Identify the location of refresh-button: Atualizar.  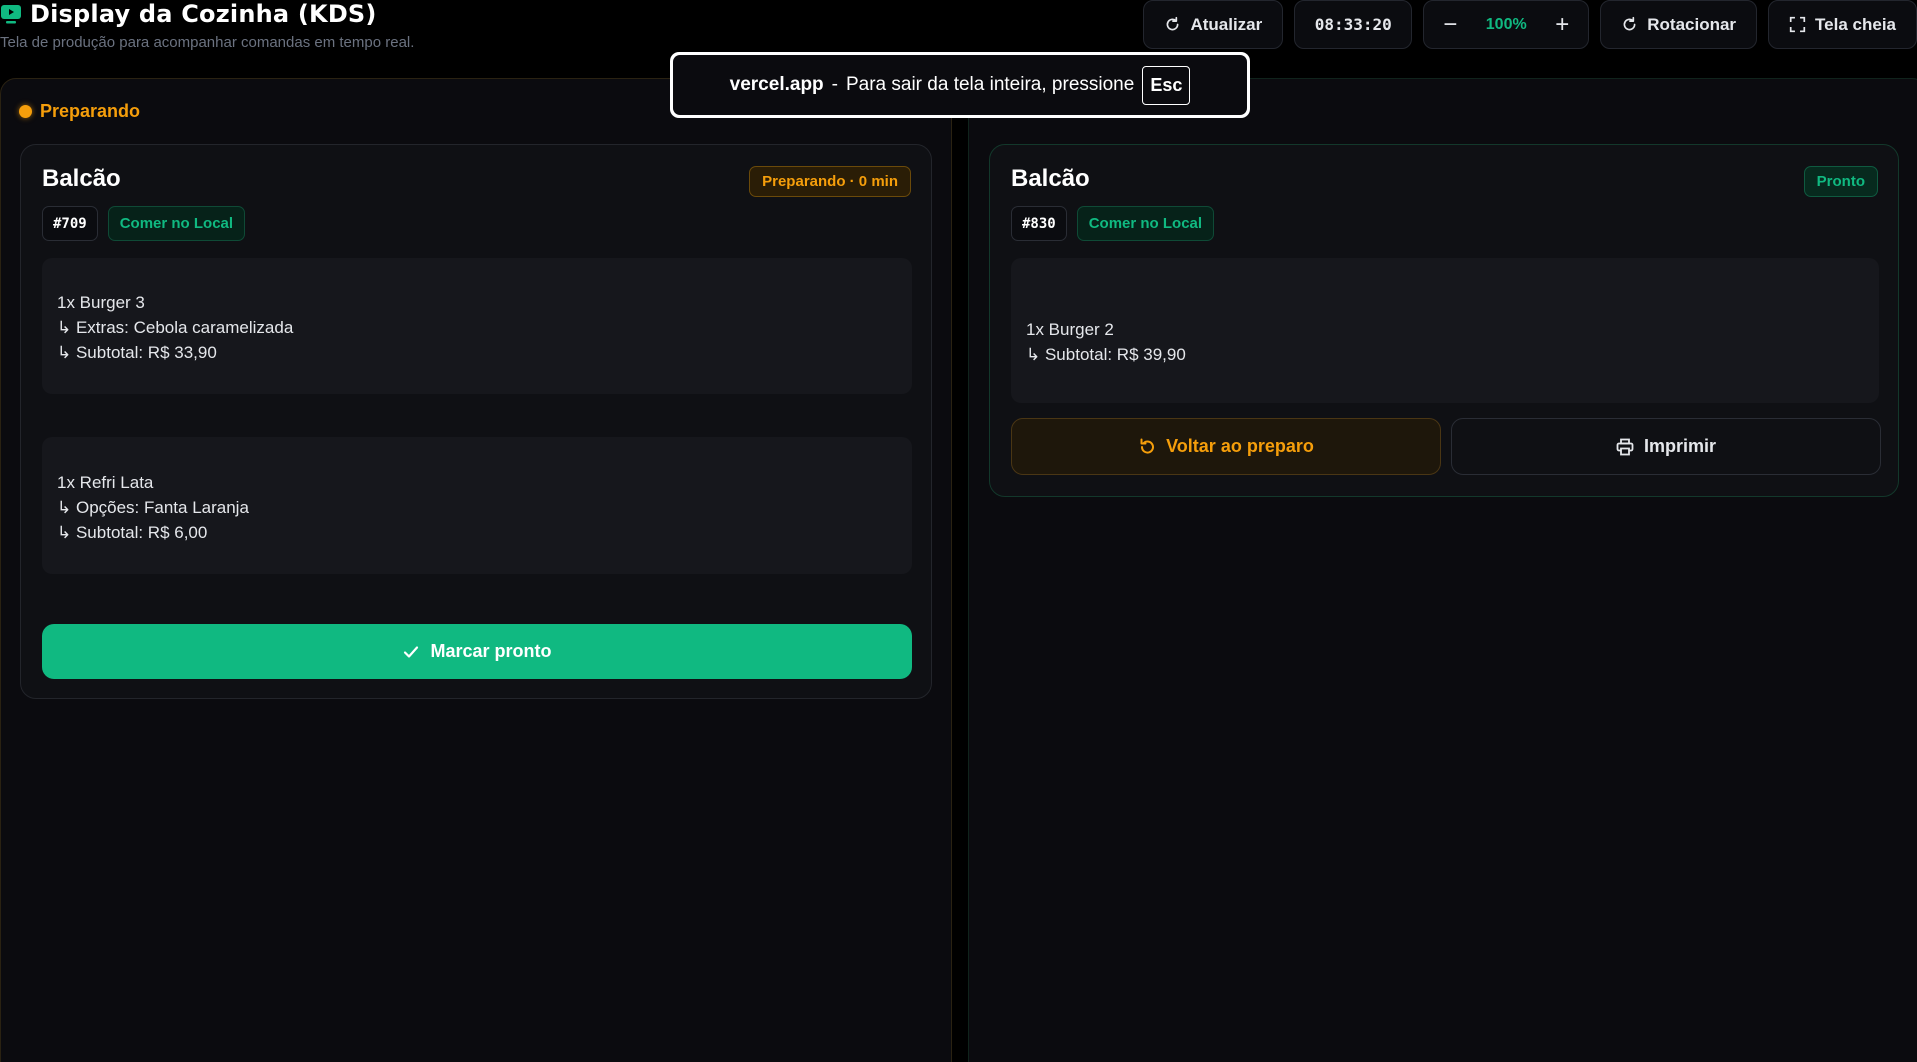
(1213, 24).